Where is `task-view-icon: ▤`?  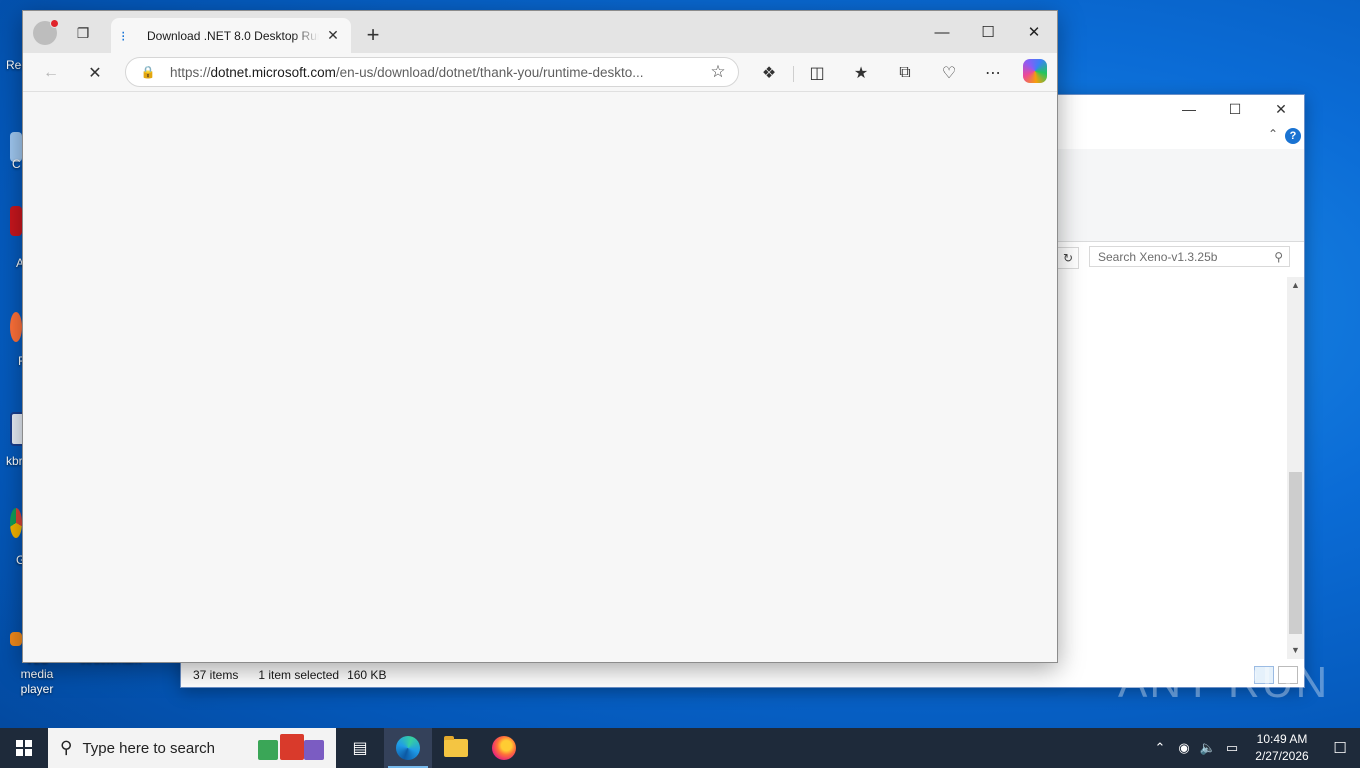
task-view-icon: ▤ is located at coordinates (360, 748).